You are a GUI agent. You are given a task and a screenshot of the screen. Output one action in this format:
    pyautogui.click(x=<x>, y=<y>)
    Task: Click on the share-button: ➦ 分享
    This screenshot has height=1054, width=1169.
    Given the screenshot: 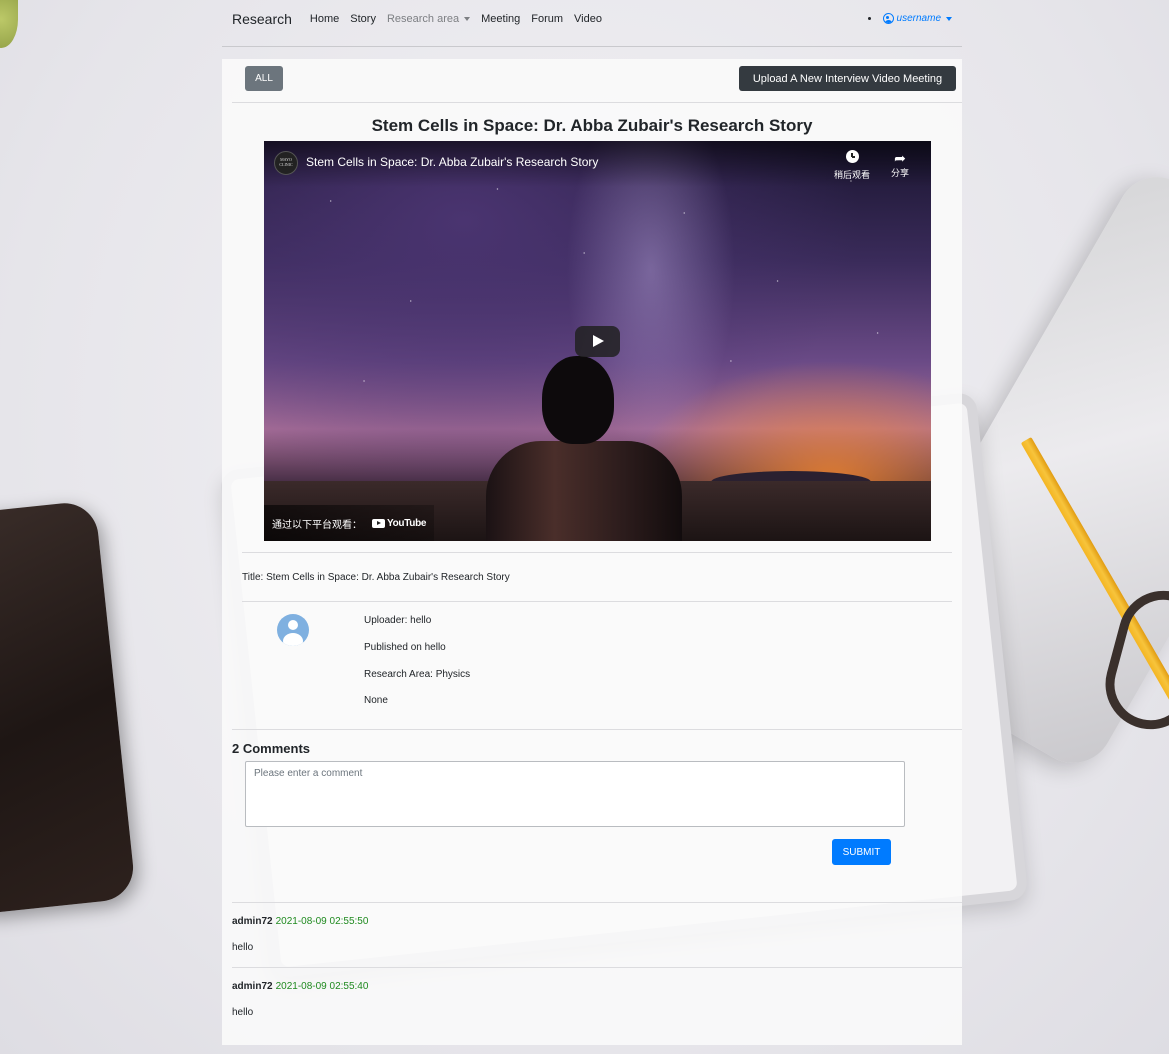 What is the action you would take?
    pyautogui.click(x=900, y=164)
    